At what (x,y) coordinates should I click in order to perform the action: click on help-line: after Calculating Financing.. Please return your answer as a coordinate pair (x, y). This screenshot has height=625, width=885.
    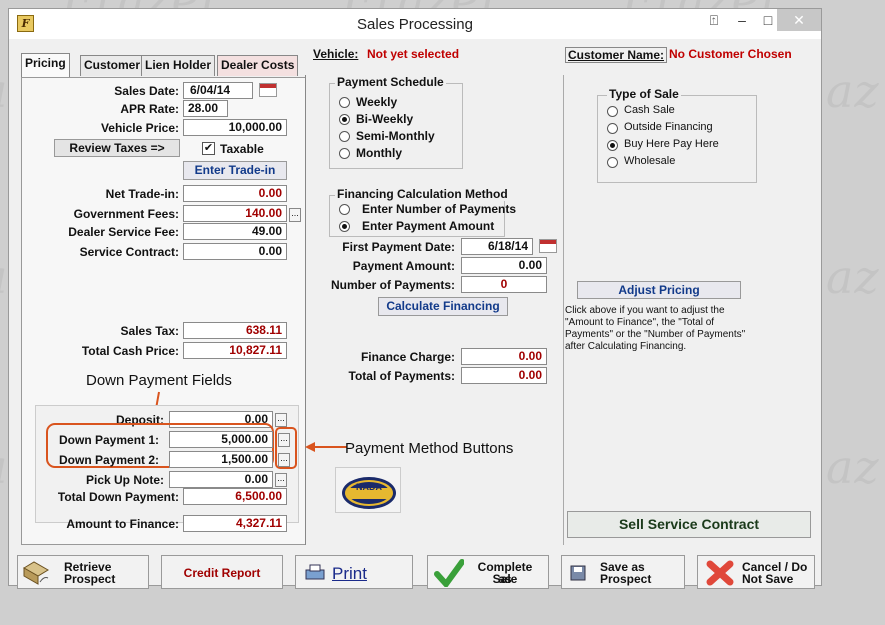
    Looking at the image, I should click on (626, 346).